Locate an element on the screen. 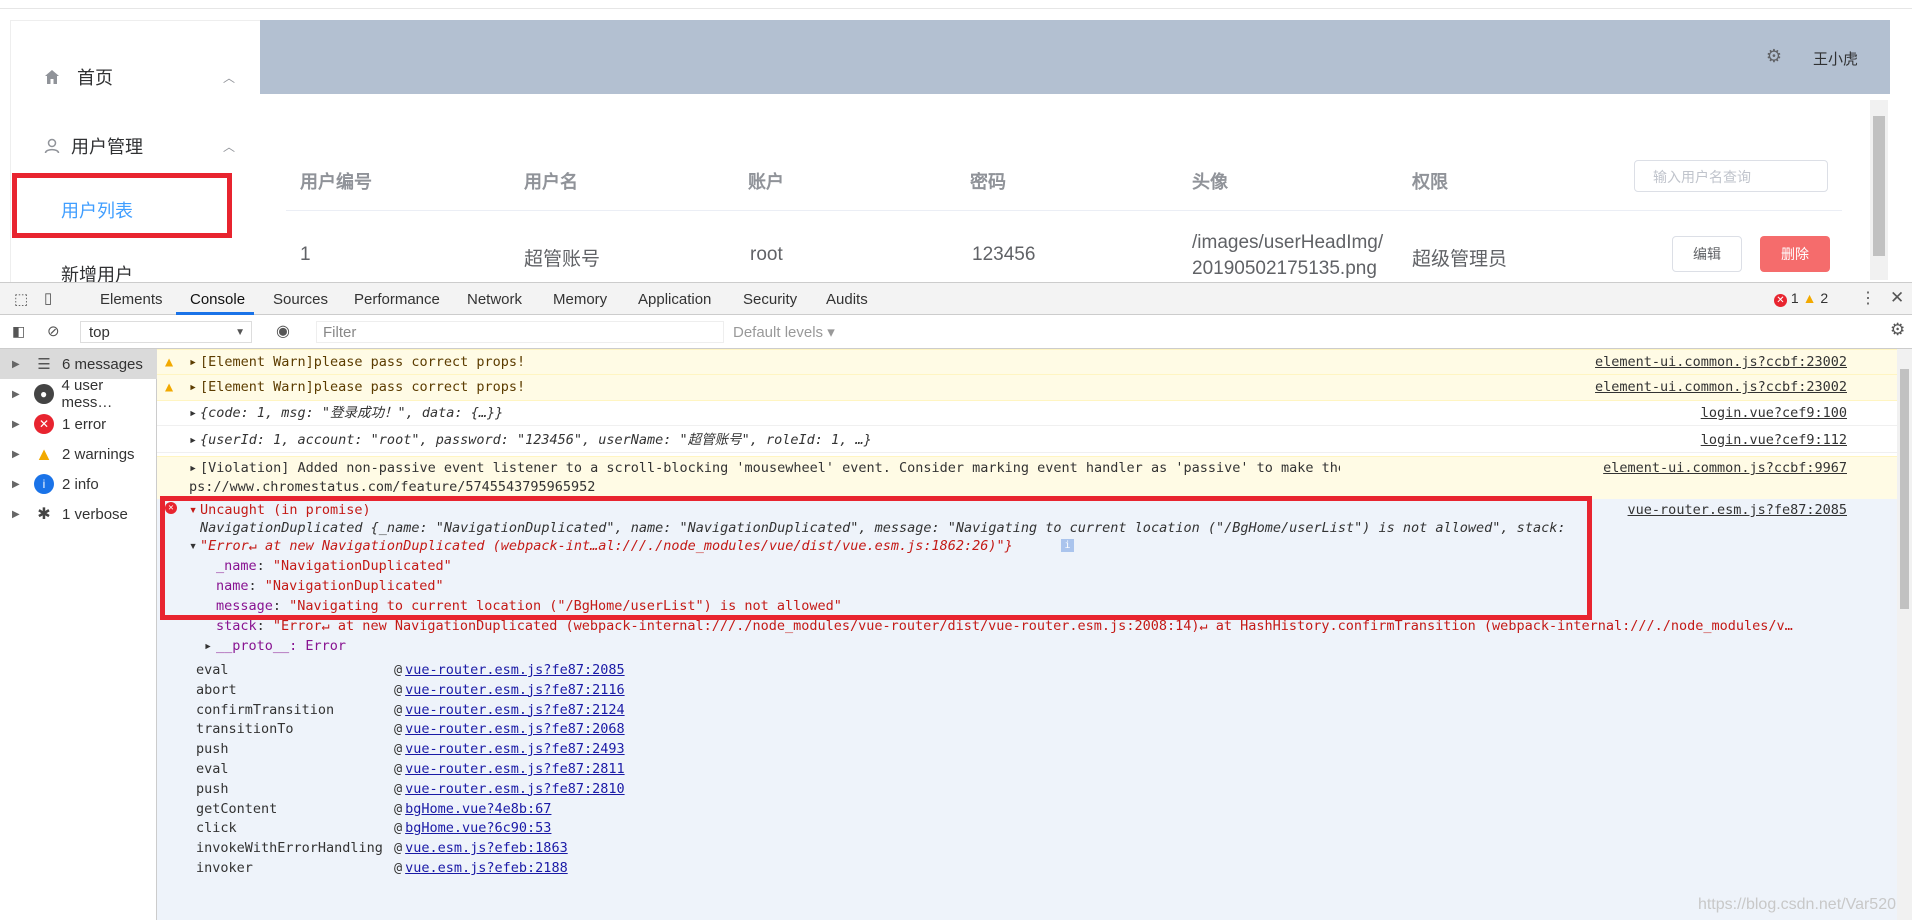  stack-source-link: vue-router.esm.js?fe87:2068 is located at coordinates (514, 729).